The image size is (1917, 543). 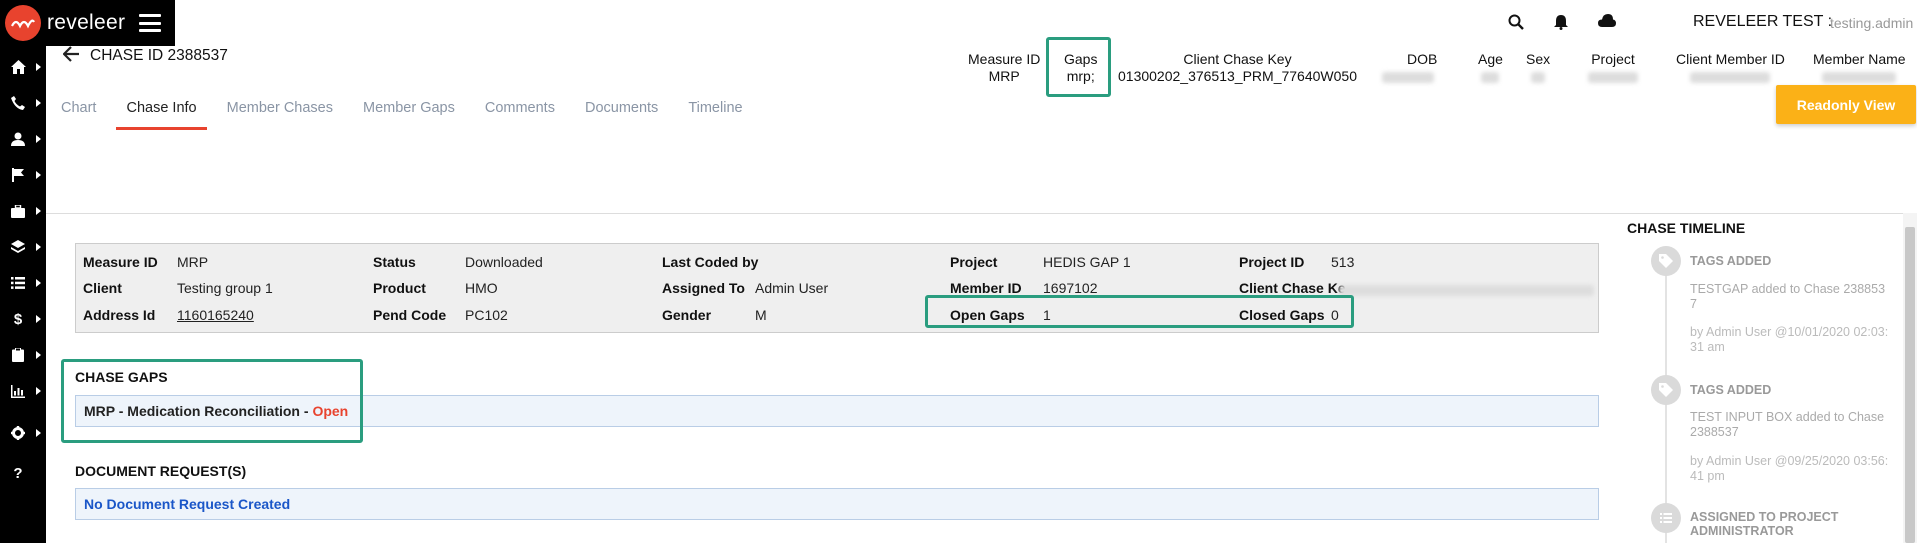 What do you see at coordinates (198, 411) in the screenshot?
I see `gap-text: MRP - Medication Reconciliation -` at bounding box center [198, 411].